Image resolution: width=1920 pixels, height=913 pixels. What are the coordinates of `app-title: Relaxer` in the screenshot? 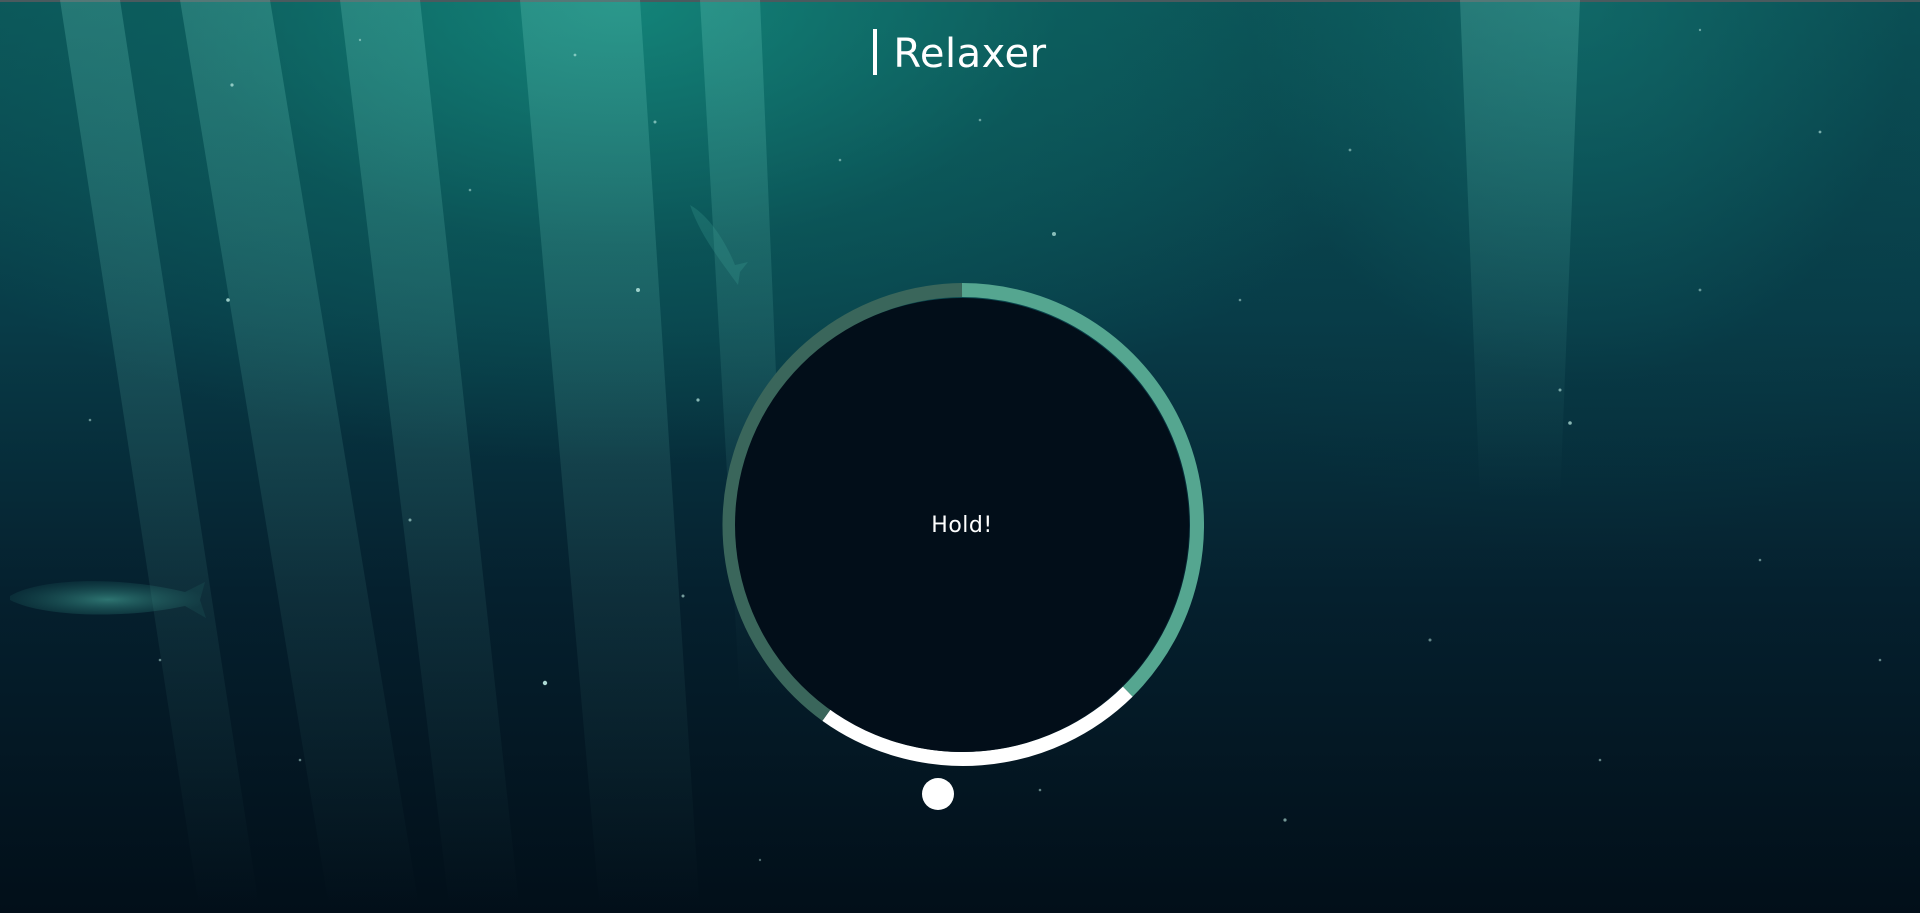 It's located at (960, 53).